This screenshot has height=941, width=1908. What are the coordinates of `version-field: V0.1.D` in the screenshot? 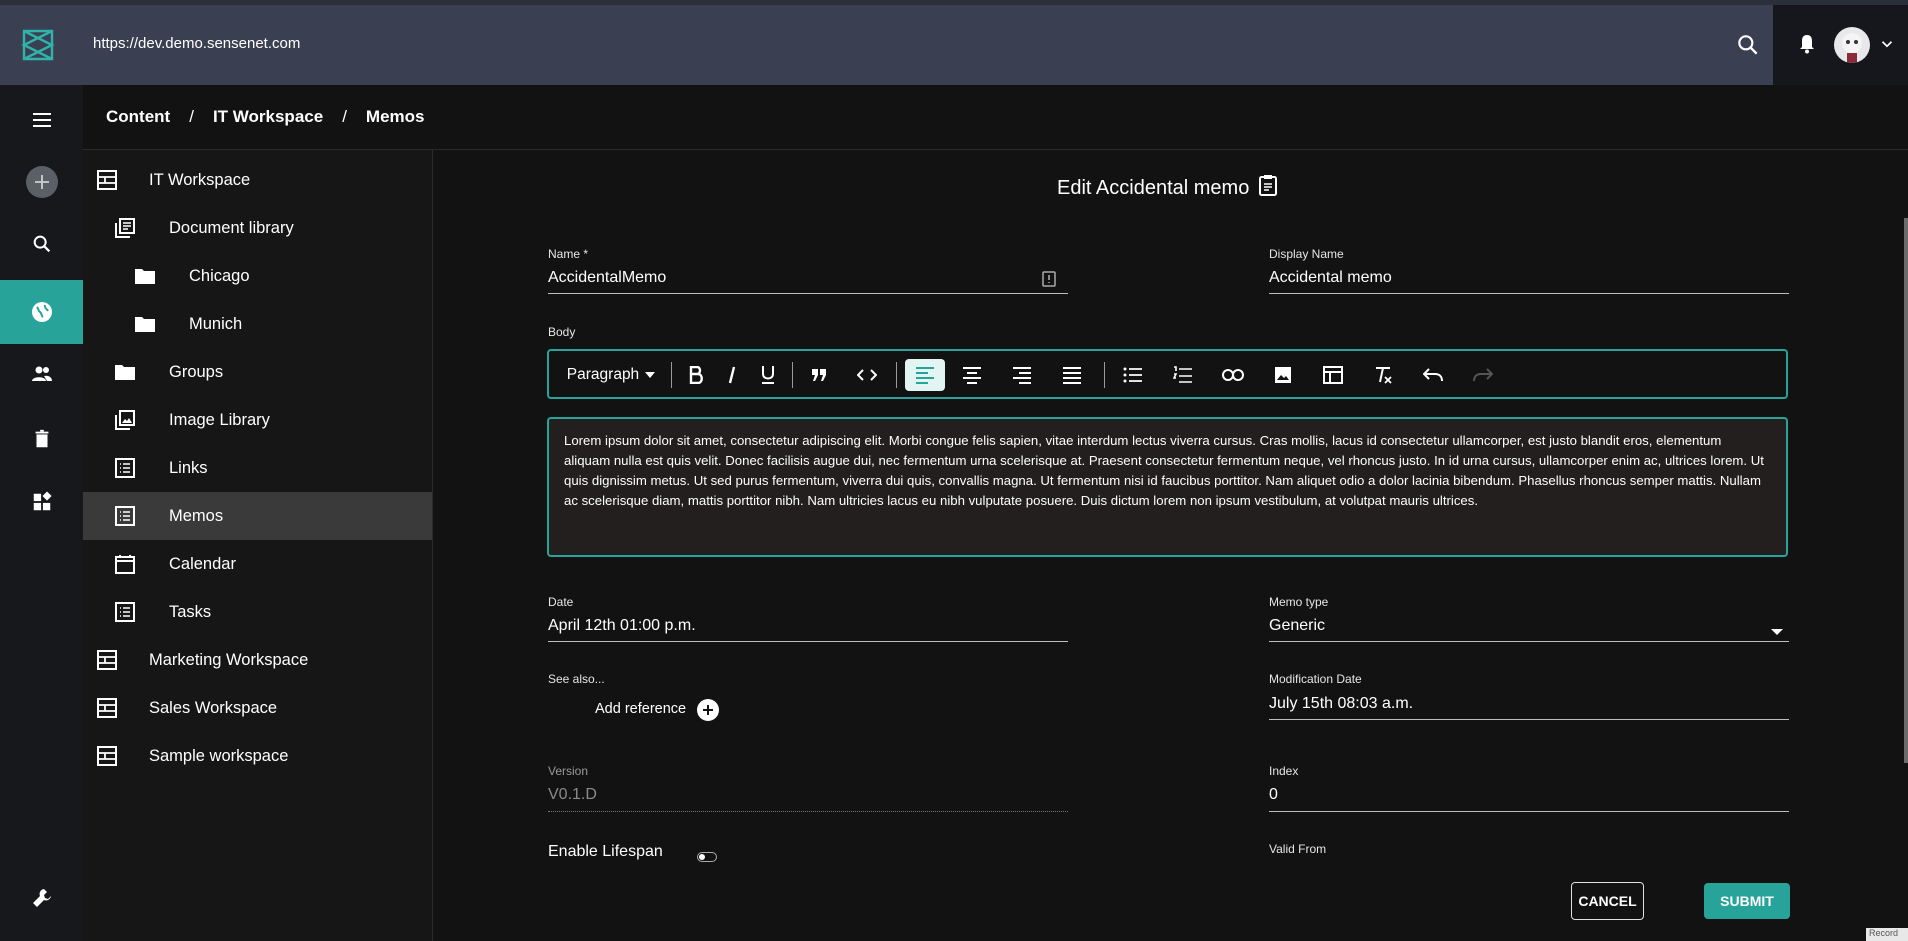 It's located at (572, 794).